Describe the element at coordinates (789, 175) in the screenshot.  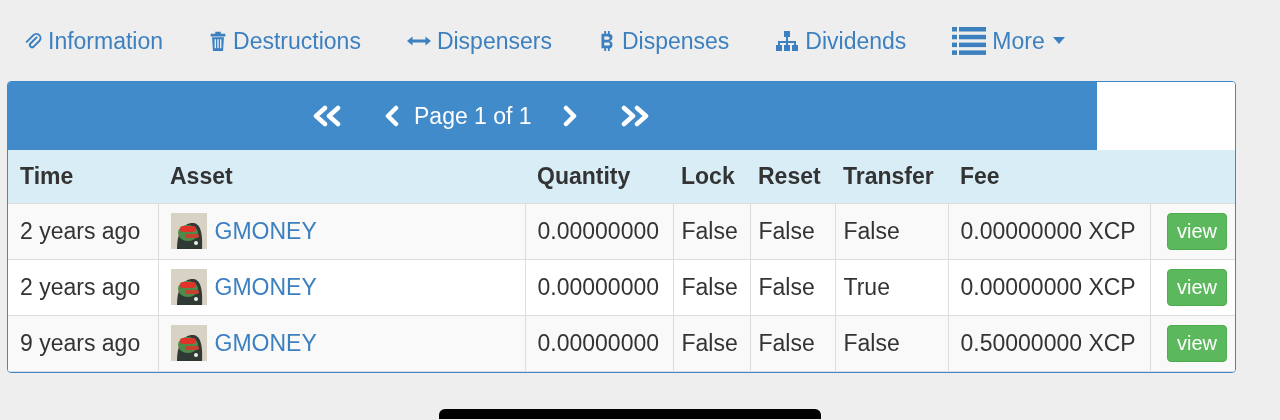
I see `column-header: Reset` at that location.